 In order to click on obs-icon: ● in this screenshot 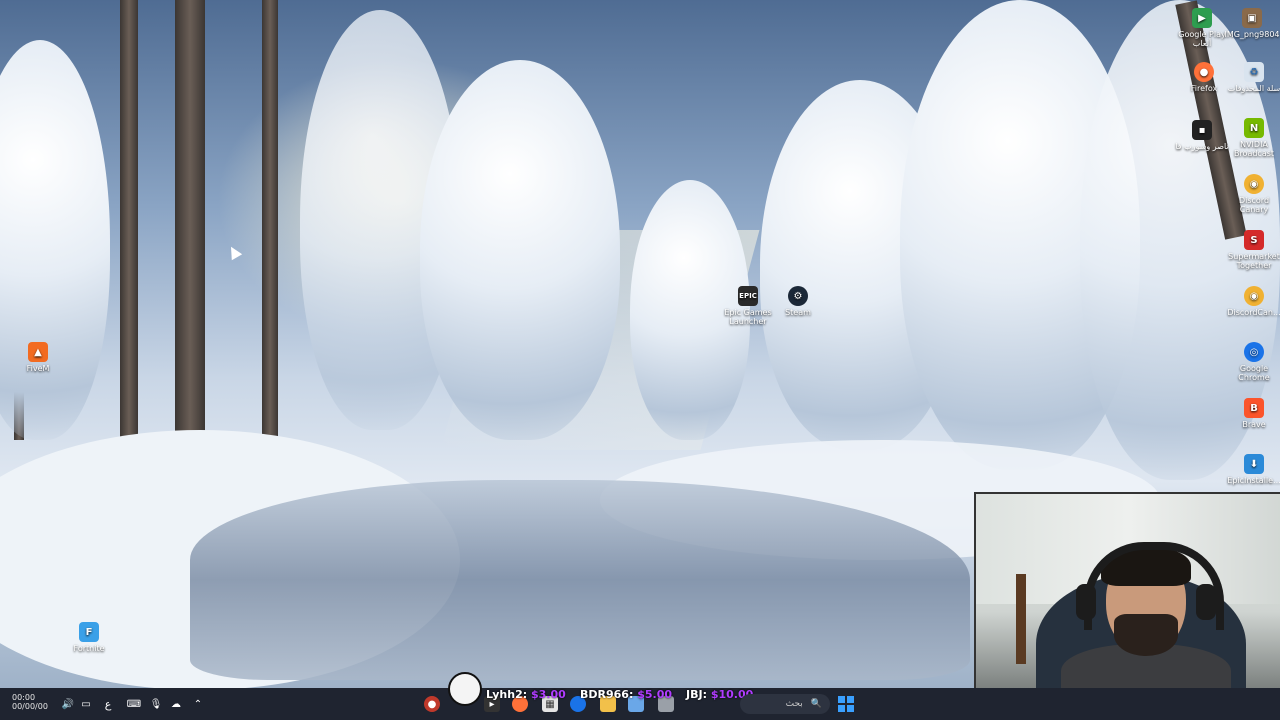, I will do `click(432, 704)`.